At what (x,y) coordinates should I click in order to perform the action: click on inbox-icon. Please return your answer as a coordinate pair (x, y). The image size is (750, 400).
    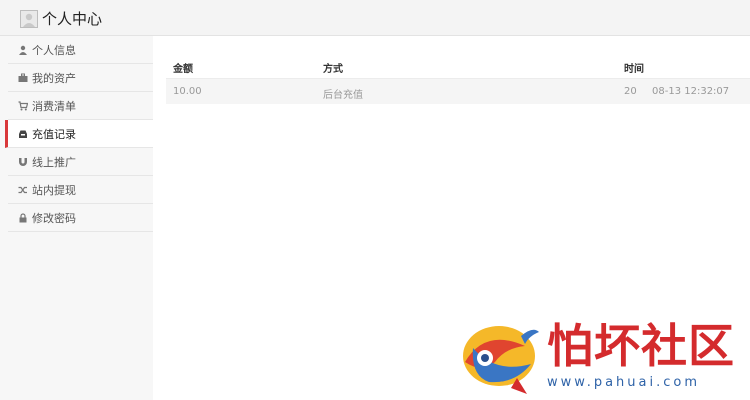
    Looking at the image, I should click on (23, 134).